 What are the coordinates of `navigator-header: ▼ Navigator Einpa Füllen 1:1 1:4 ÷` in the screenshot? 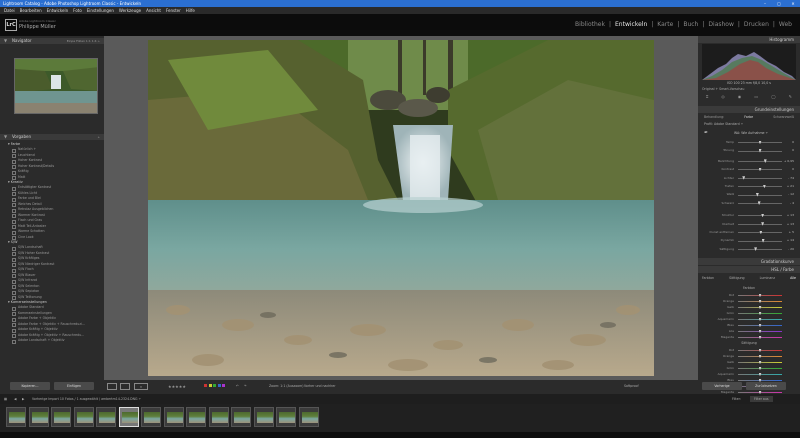 It's located at (52, 41).